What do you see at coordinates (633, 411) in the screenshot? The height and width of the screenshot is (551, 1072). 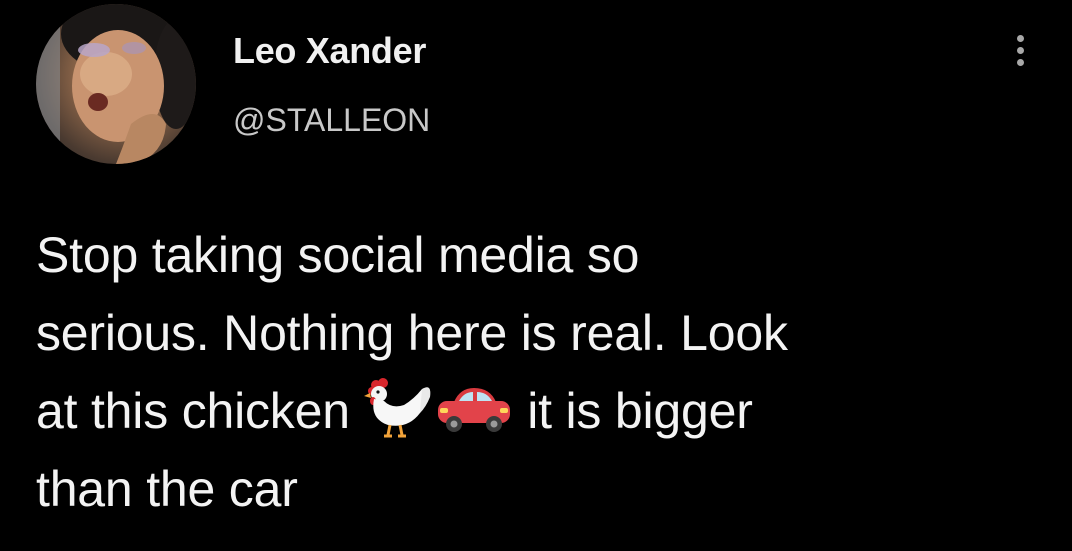 I see `tweet-text-segment: it is bigger` at bounding box center [633, 411].